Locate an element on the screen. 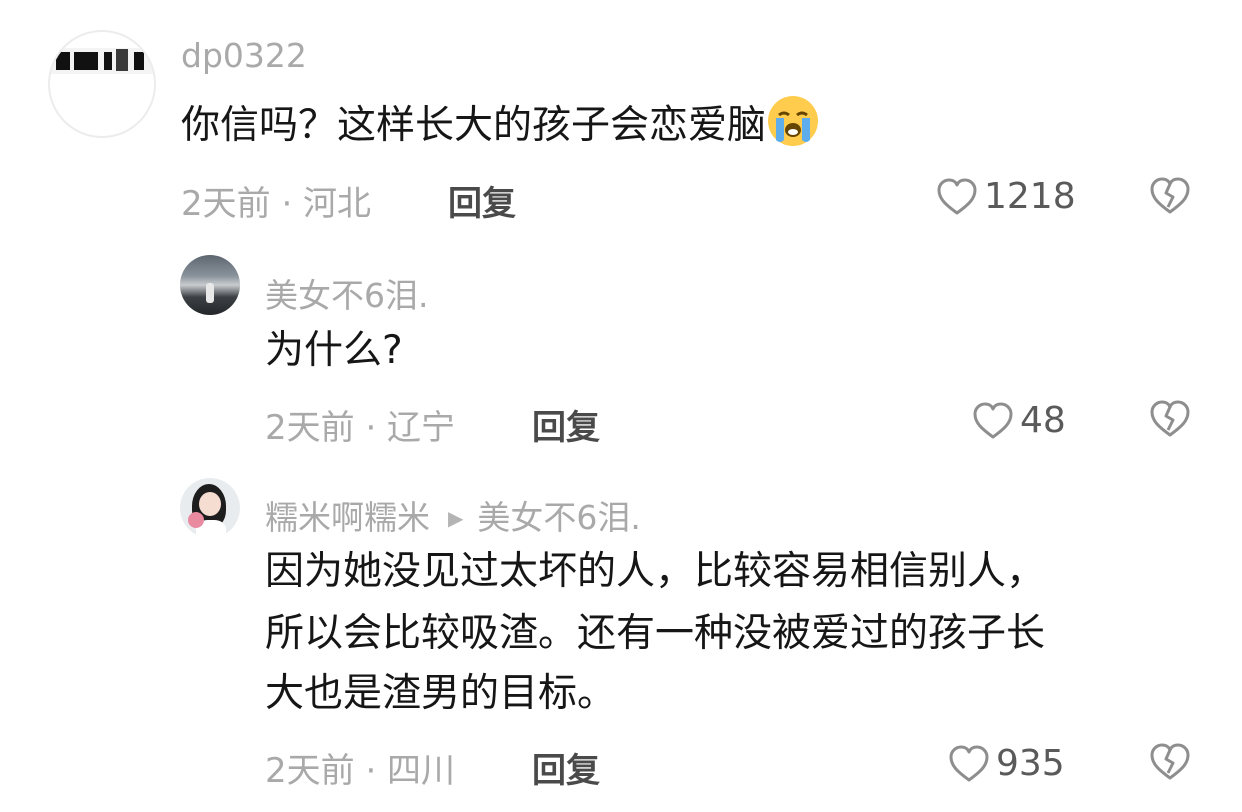 The width and height of the screenshot is (1242, 812). like-count: 48 is located at coordinates (1043, 420).